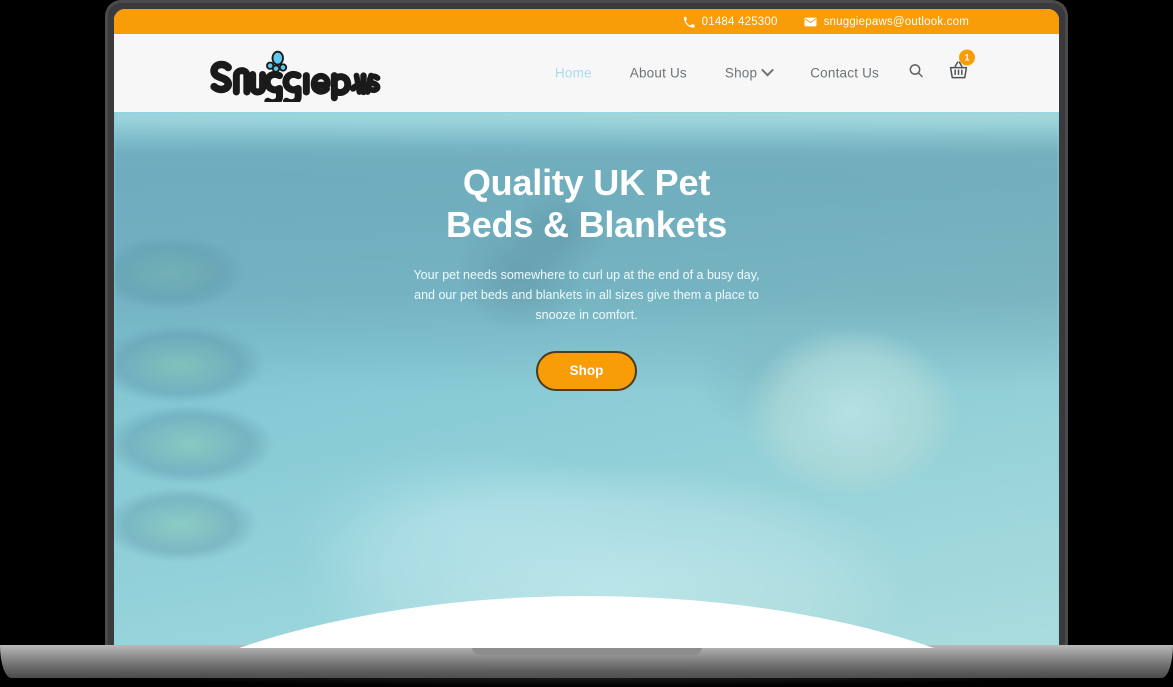 This screenshot has height=687, width=1173. I want to click on cart-count-badge: 1, so click(967, 57).